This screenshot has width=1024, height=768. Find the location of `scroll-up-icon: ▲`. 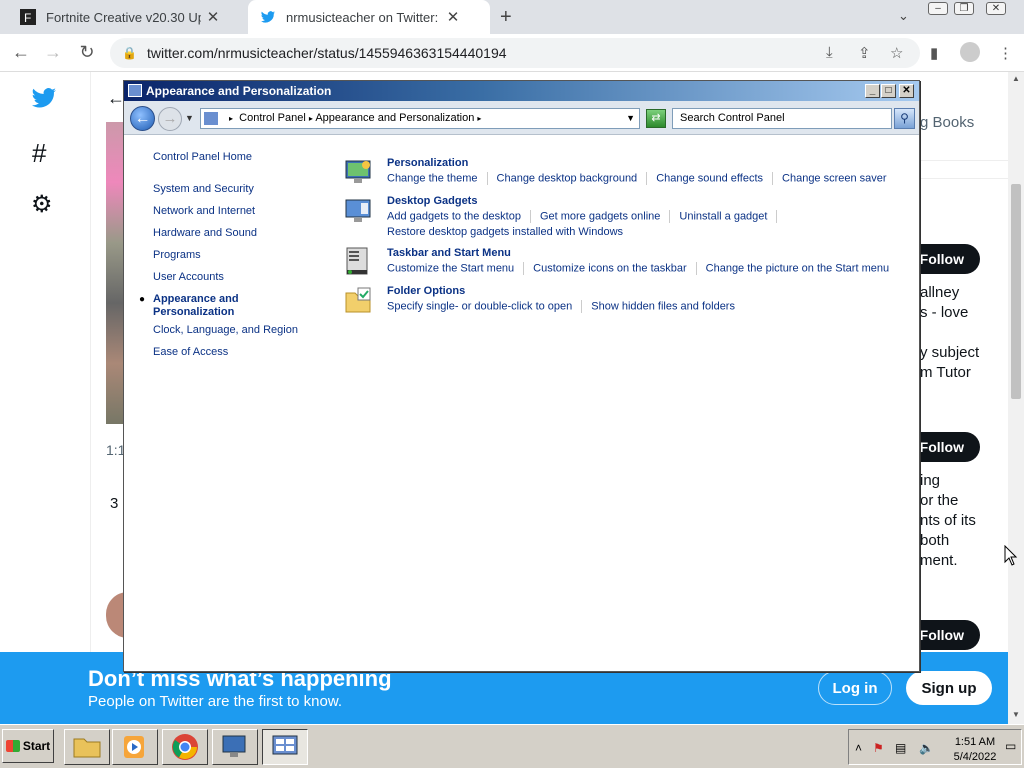

scroll-up-icon: ▲ is located at coordinates (1016, 78).